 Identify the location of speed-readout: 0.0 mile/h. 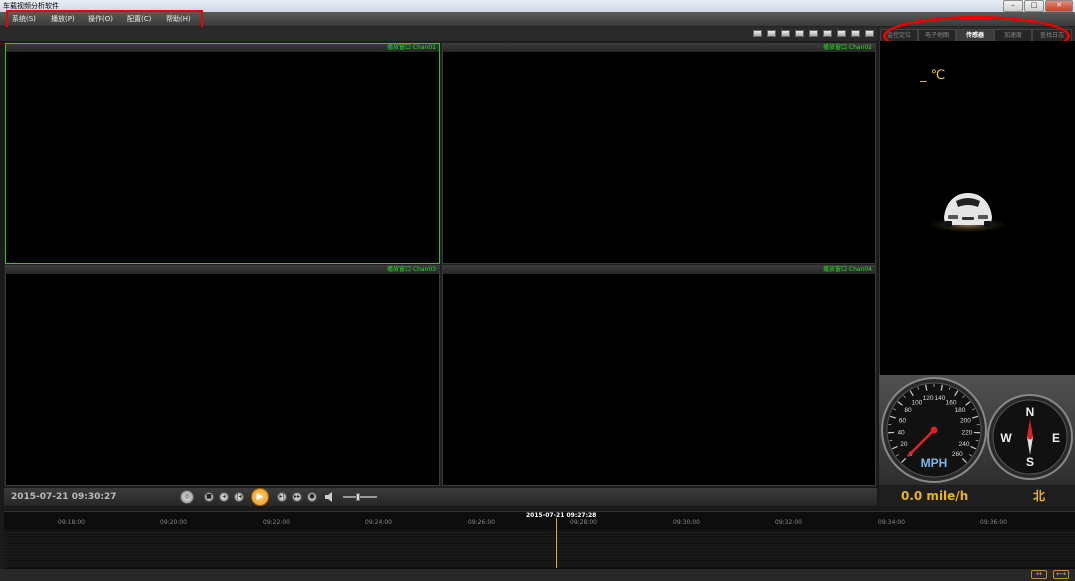
(935, 496).